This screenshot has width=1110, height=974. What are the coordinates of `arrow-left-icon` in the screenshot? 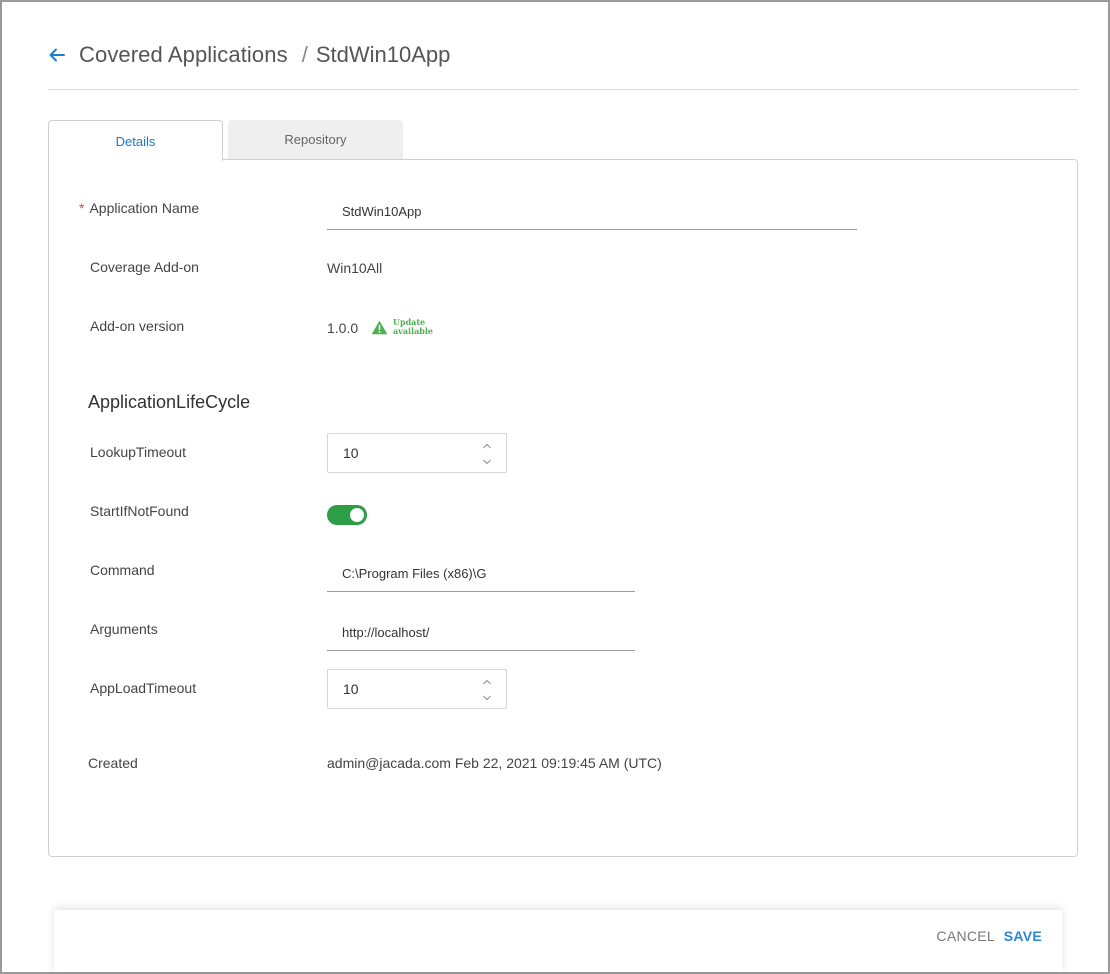 It's located at (57, 55).